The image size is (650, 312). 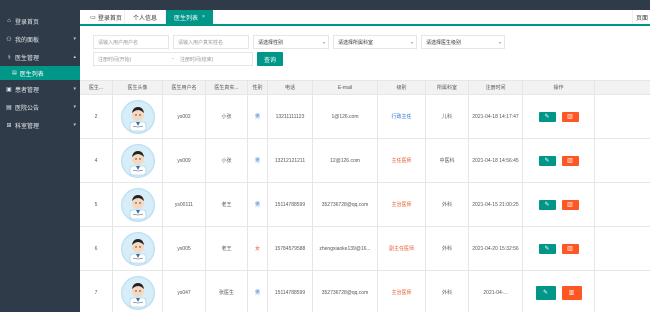 I want to click on sidebar-item-doctor-list: ▤ 医生列表, so click(x=40, y=73).